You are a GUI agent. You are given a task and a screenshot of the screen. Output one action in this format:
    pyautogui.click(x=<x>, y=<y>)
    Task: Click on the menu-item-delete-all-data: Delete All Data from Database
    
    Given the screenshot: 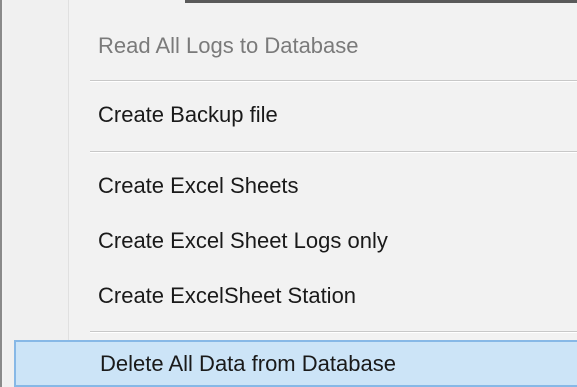 What is the action you would take?
    pyautogui.click(x=295, y=363)
    